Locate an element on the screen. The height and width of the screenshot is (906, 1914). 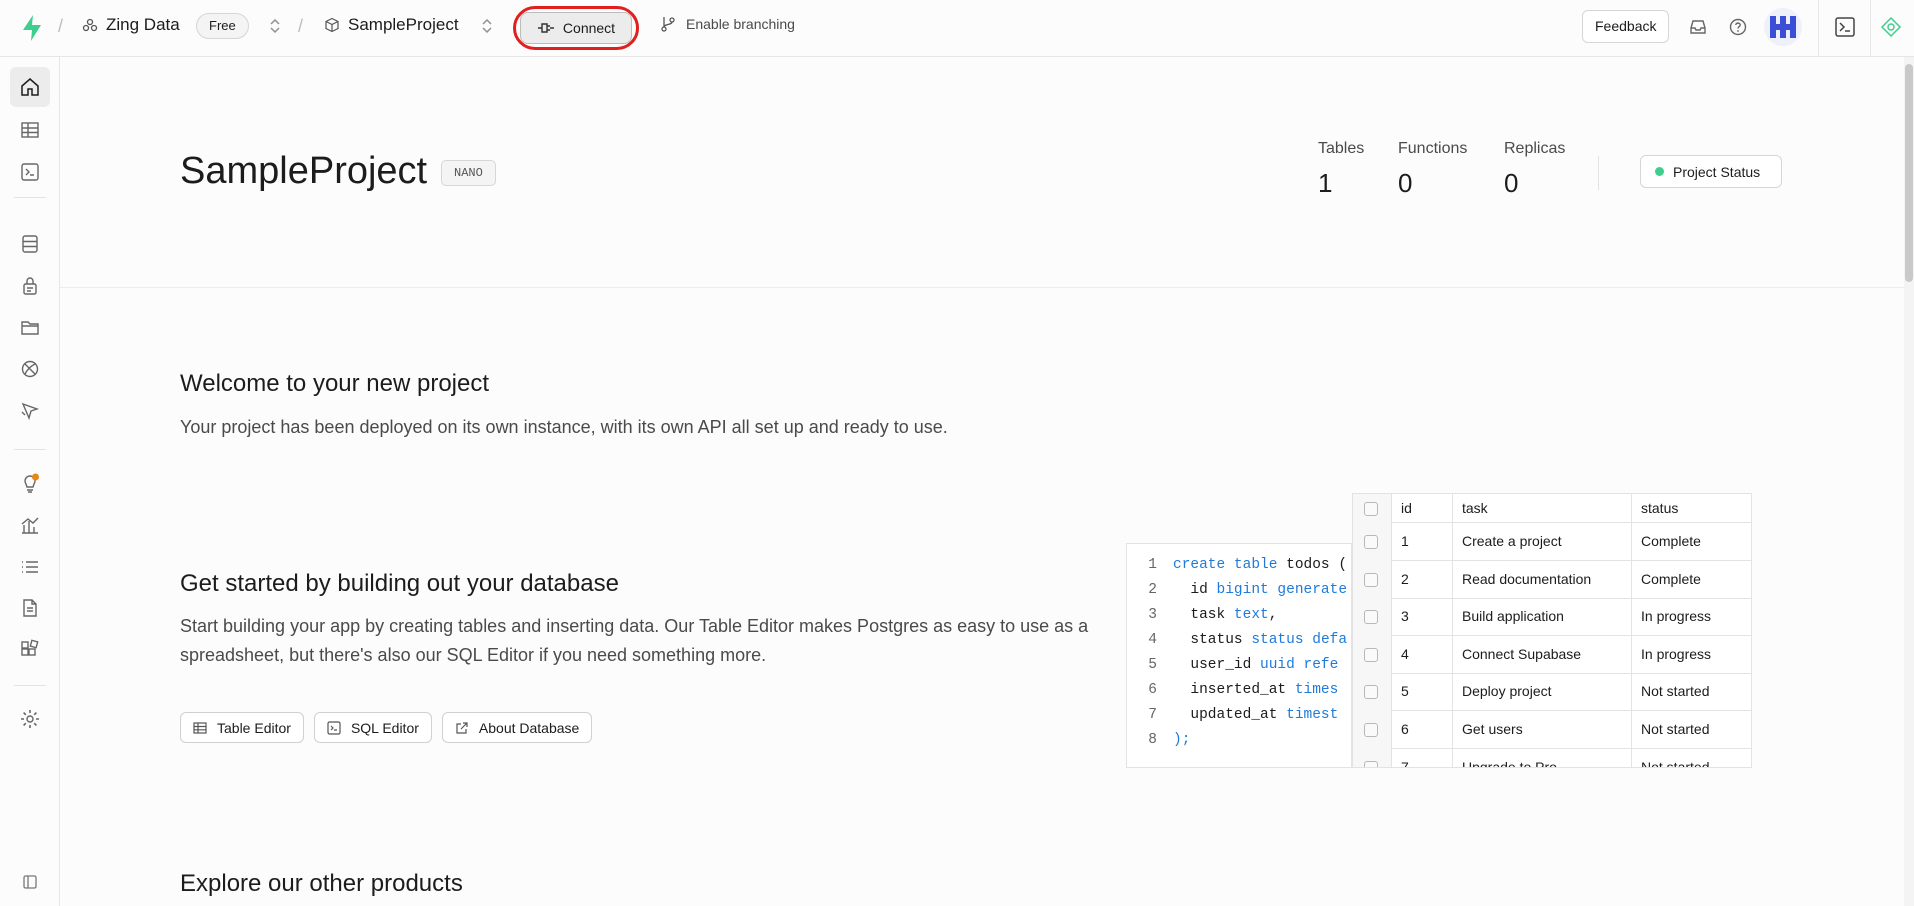
table-cell: Connect Supabase is located at coordinates (1522, 653).